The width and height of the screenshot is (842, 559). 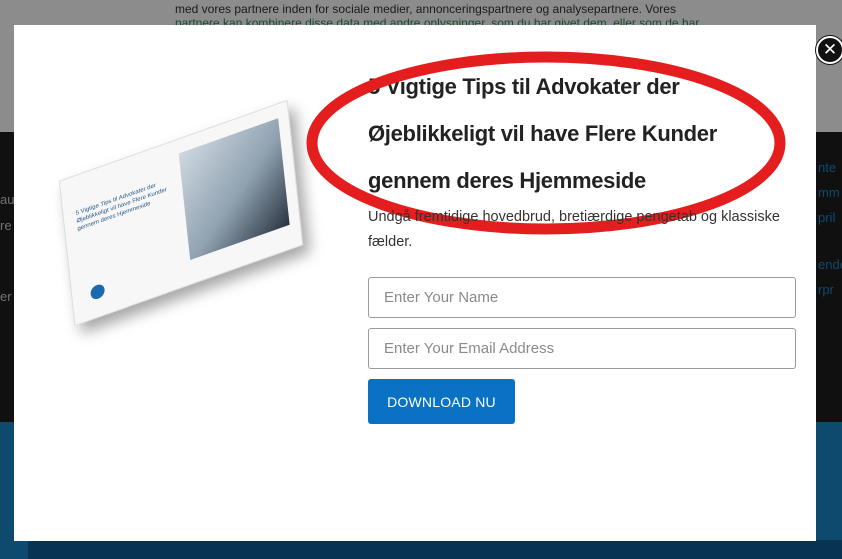 I want to click on ebook-logo-icon, so click(x=97, y=292).